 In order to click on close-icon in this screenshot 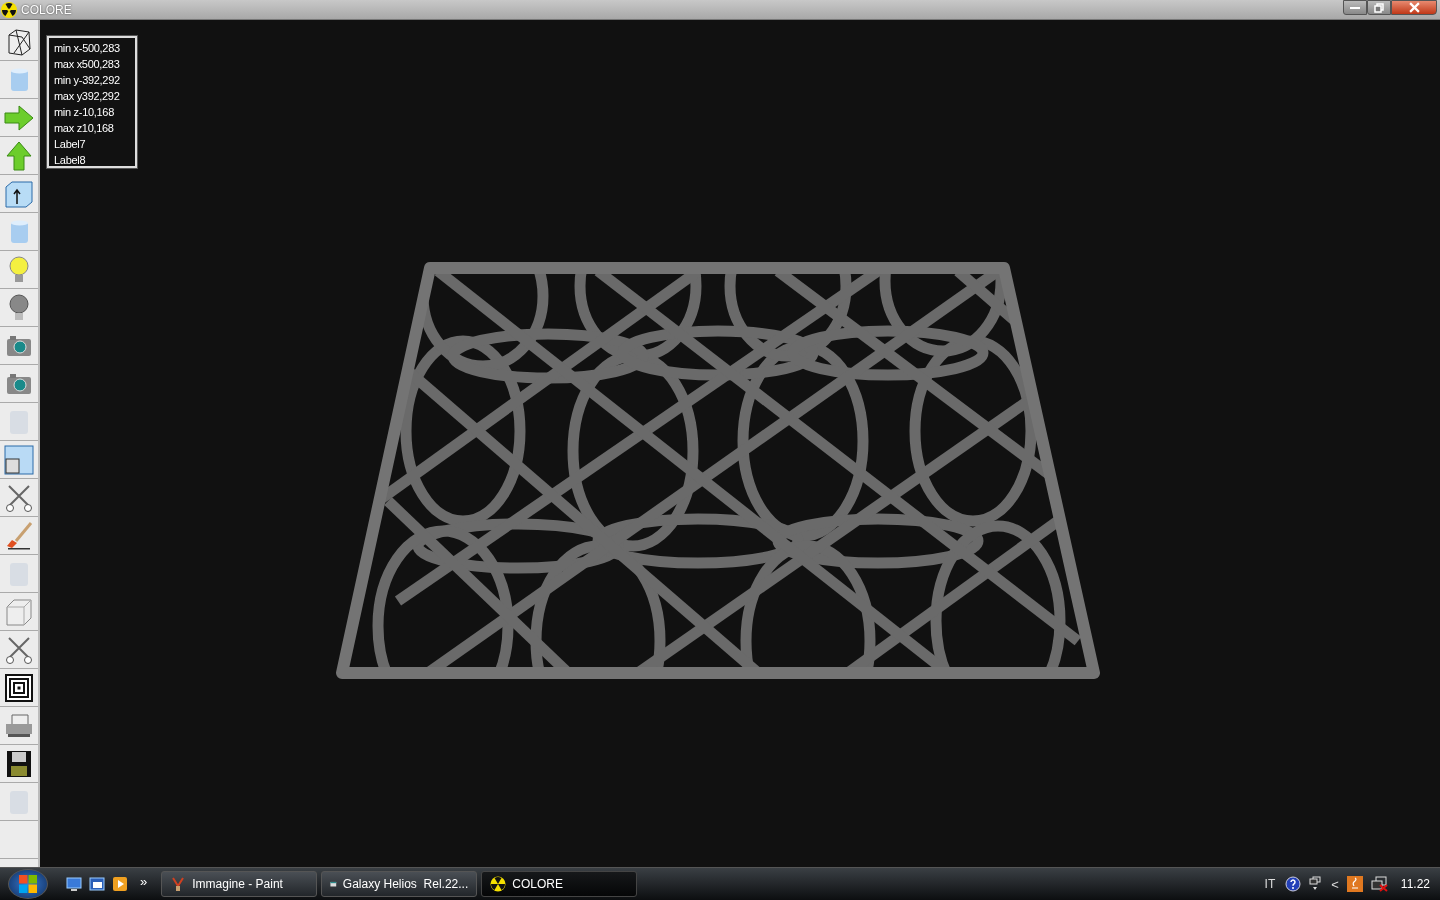, I will do `click(1414, 7)`.